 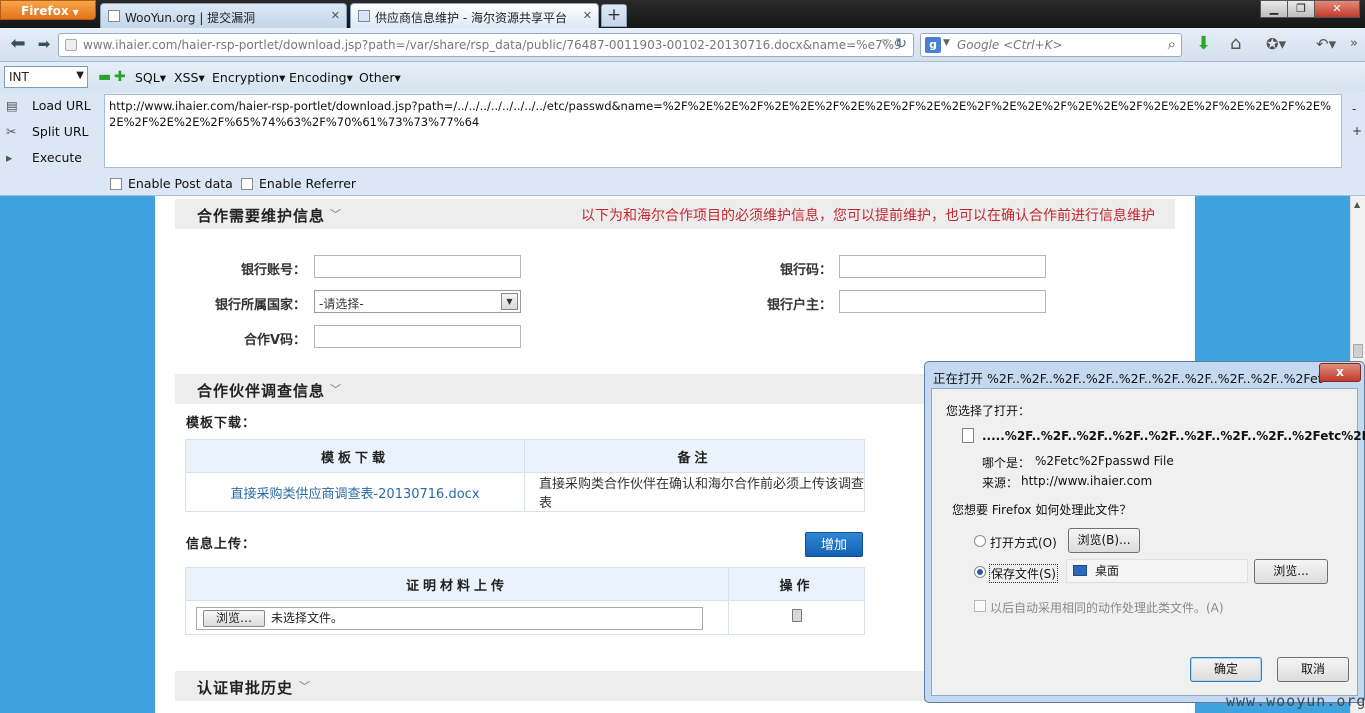 What do you see at coordinates (298, 183) in the screenshot?
I see `enable-referrer-checkbox: Enable Referrer` at bounding box center [298, 183].